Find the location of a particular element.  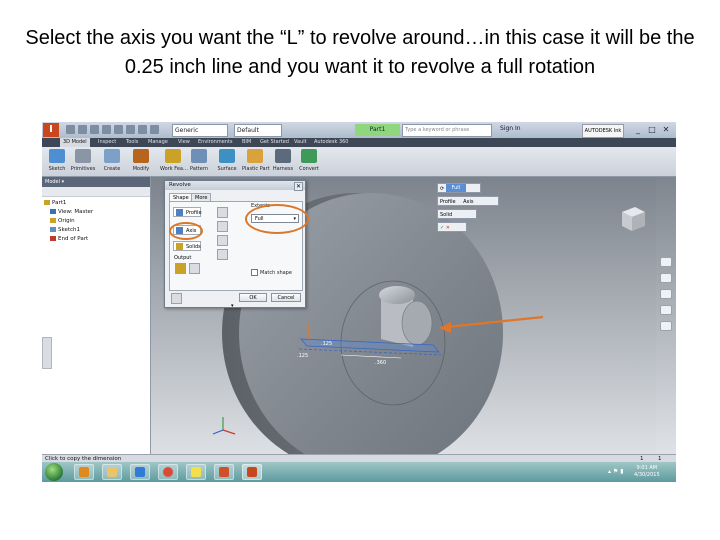

tab-get-started: Get Started is located at coordinates (274, 142).